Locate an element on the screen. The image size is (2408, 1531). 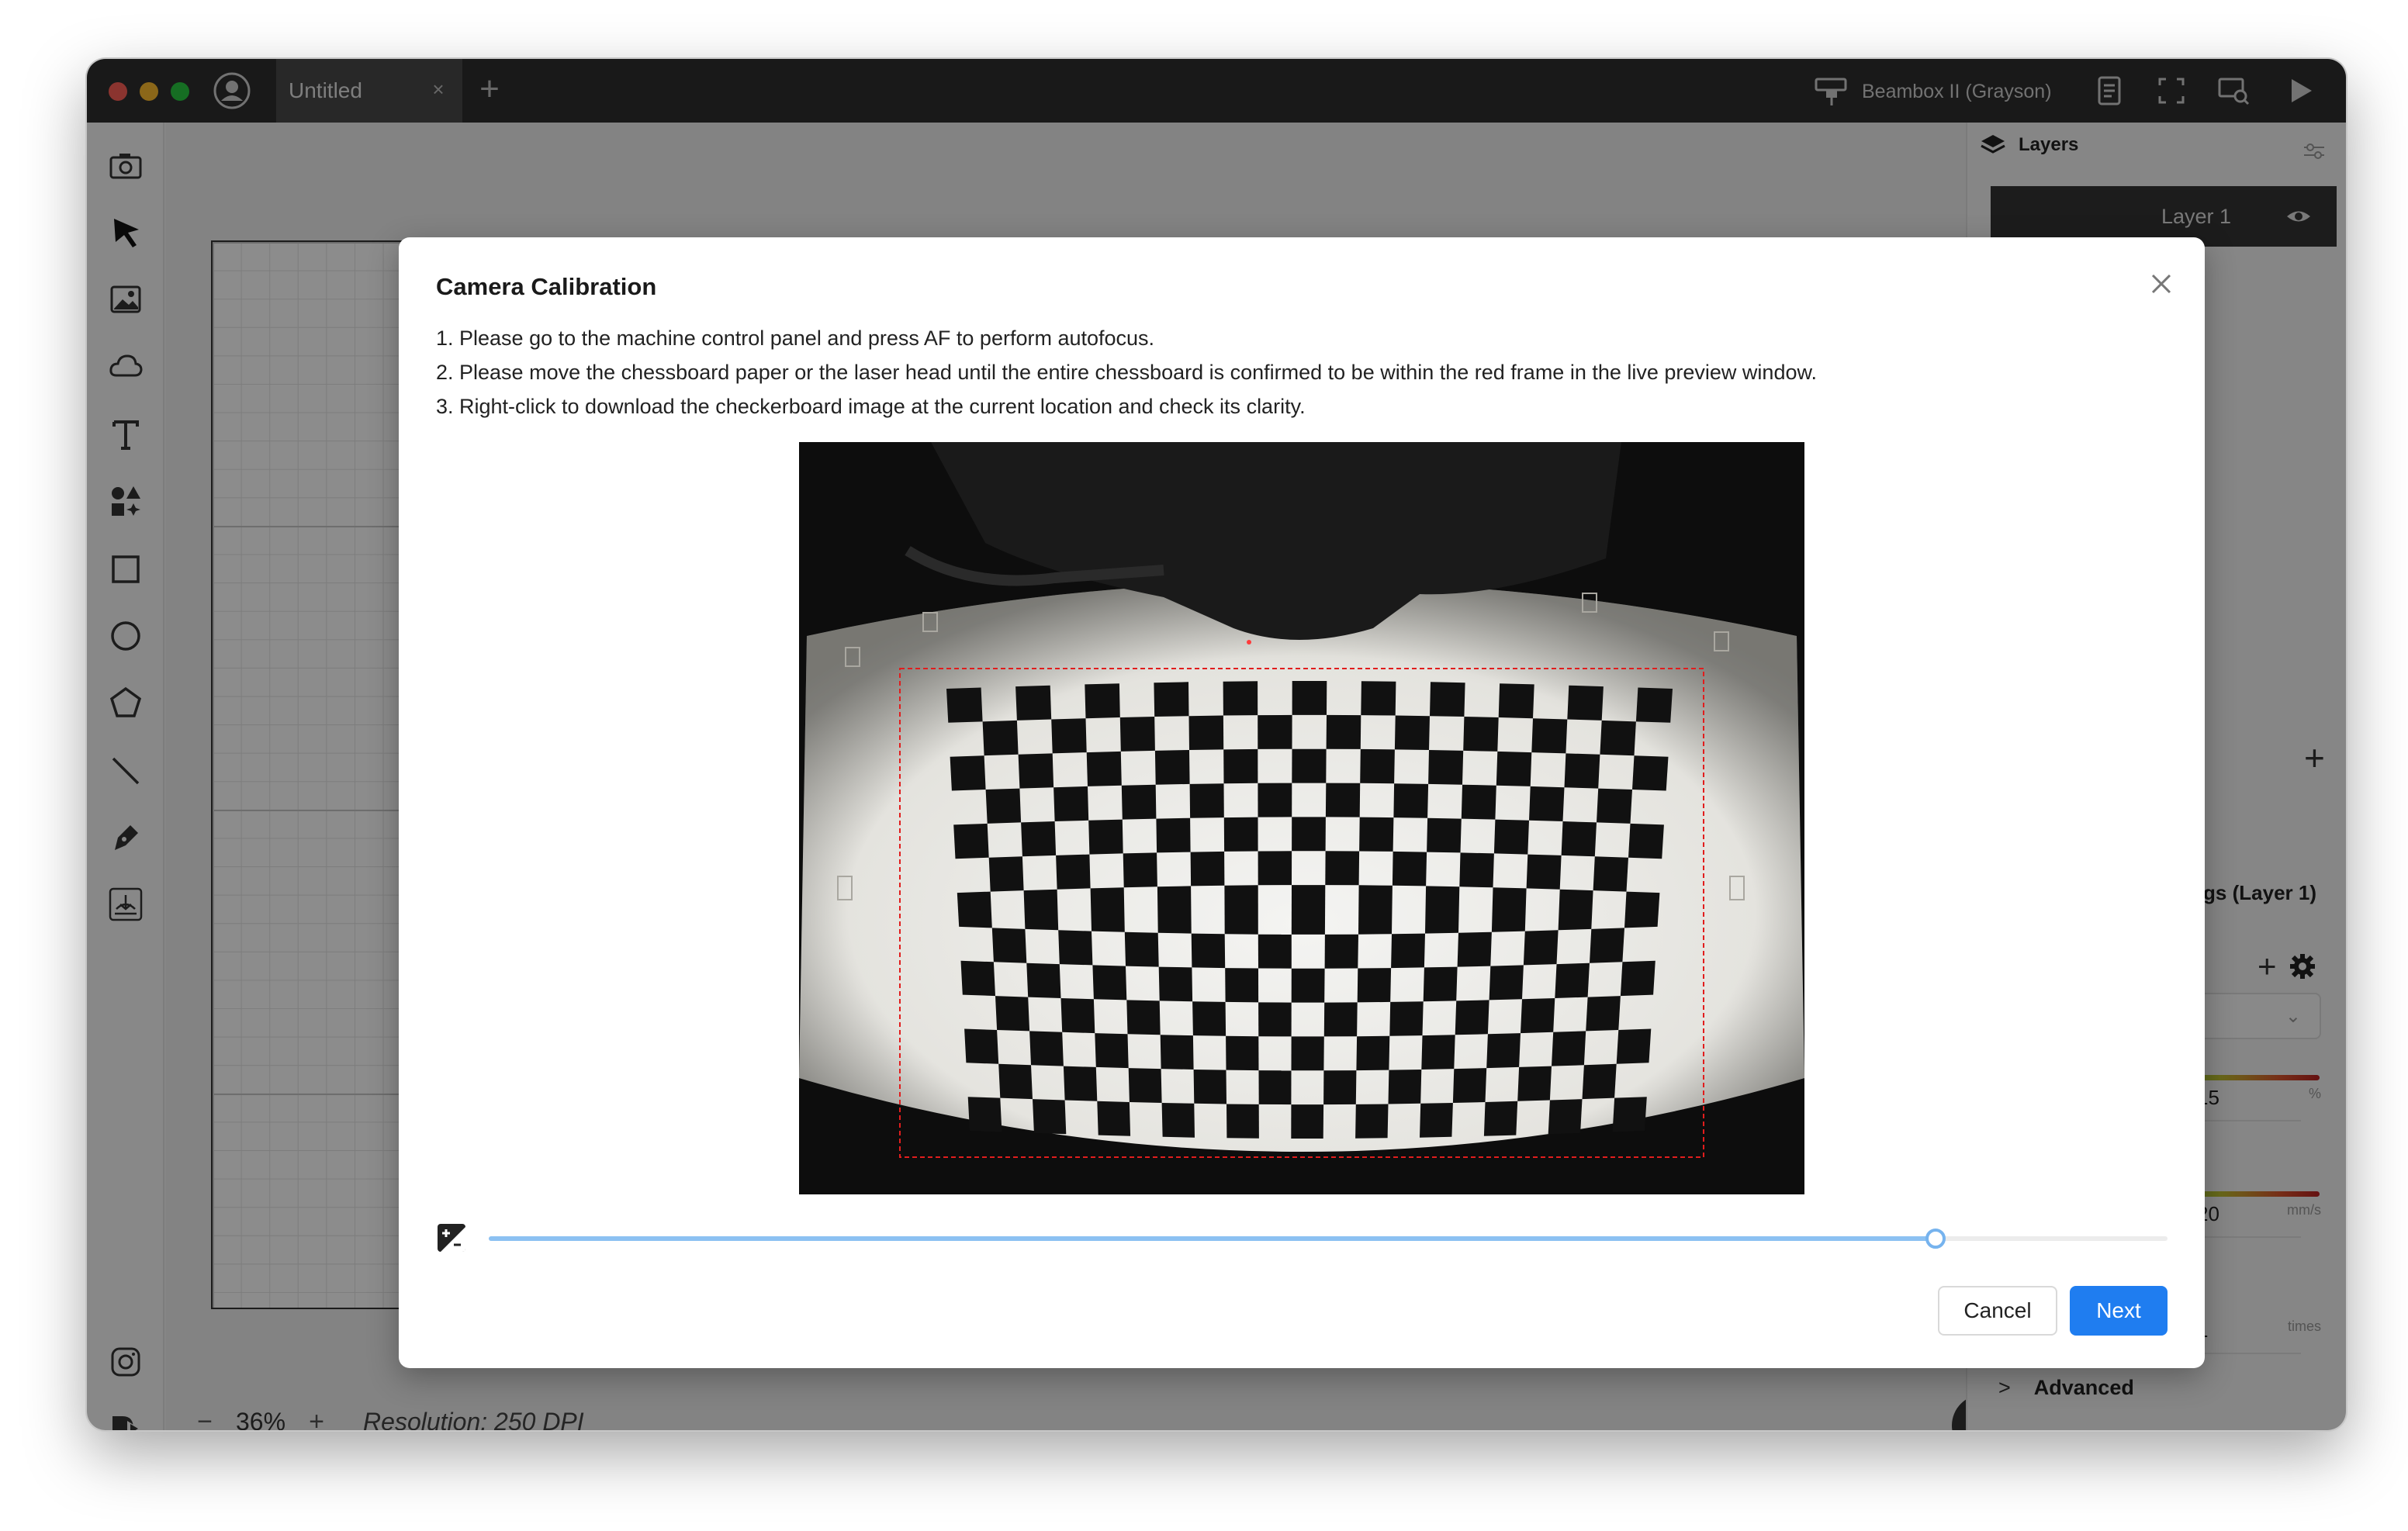
exposure-slider is located at coordinates (1329, 1239).